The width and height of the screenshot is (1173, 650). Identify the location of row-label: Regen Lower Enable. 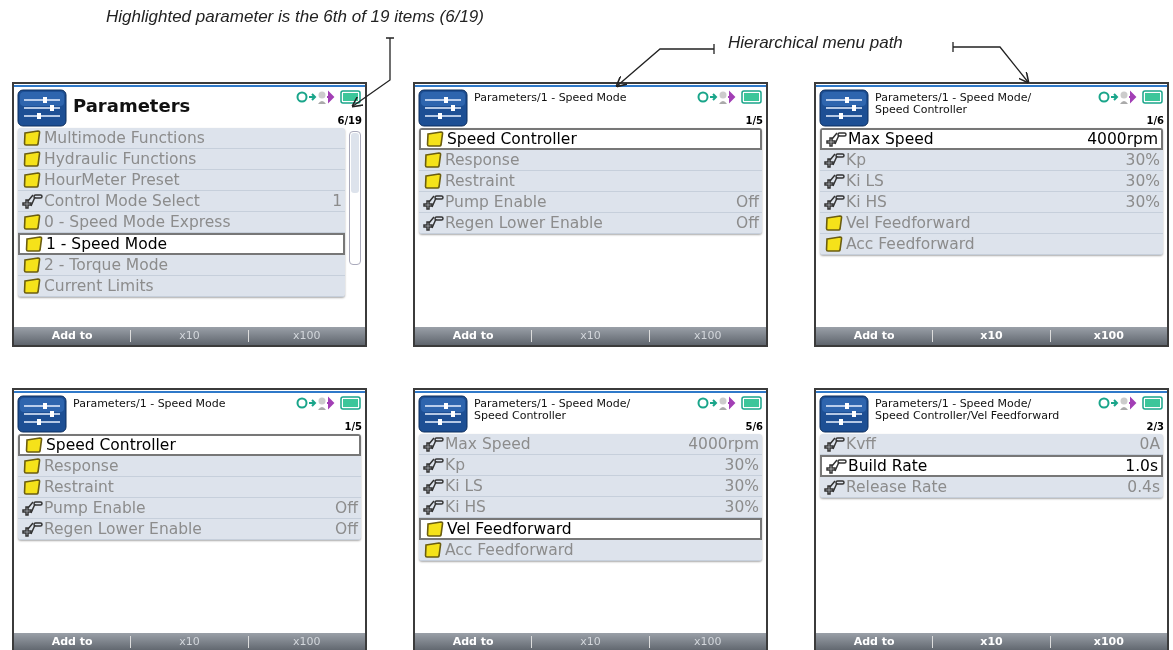
(123, 529).